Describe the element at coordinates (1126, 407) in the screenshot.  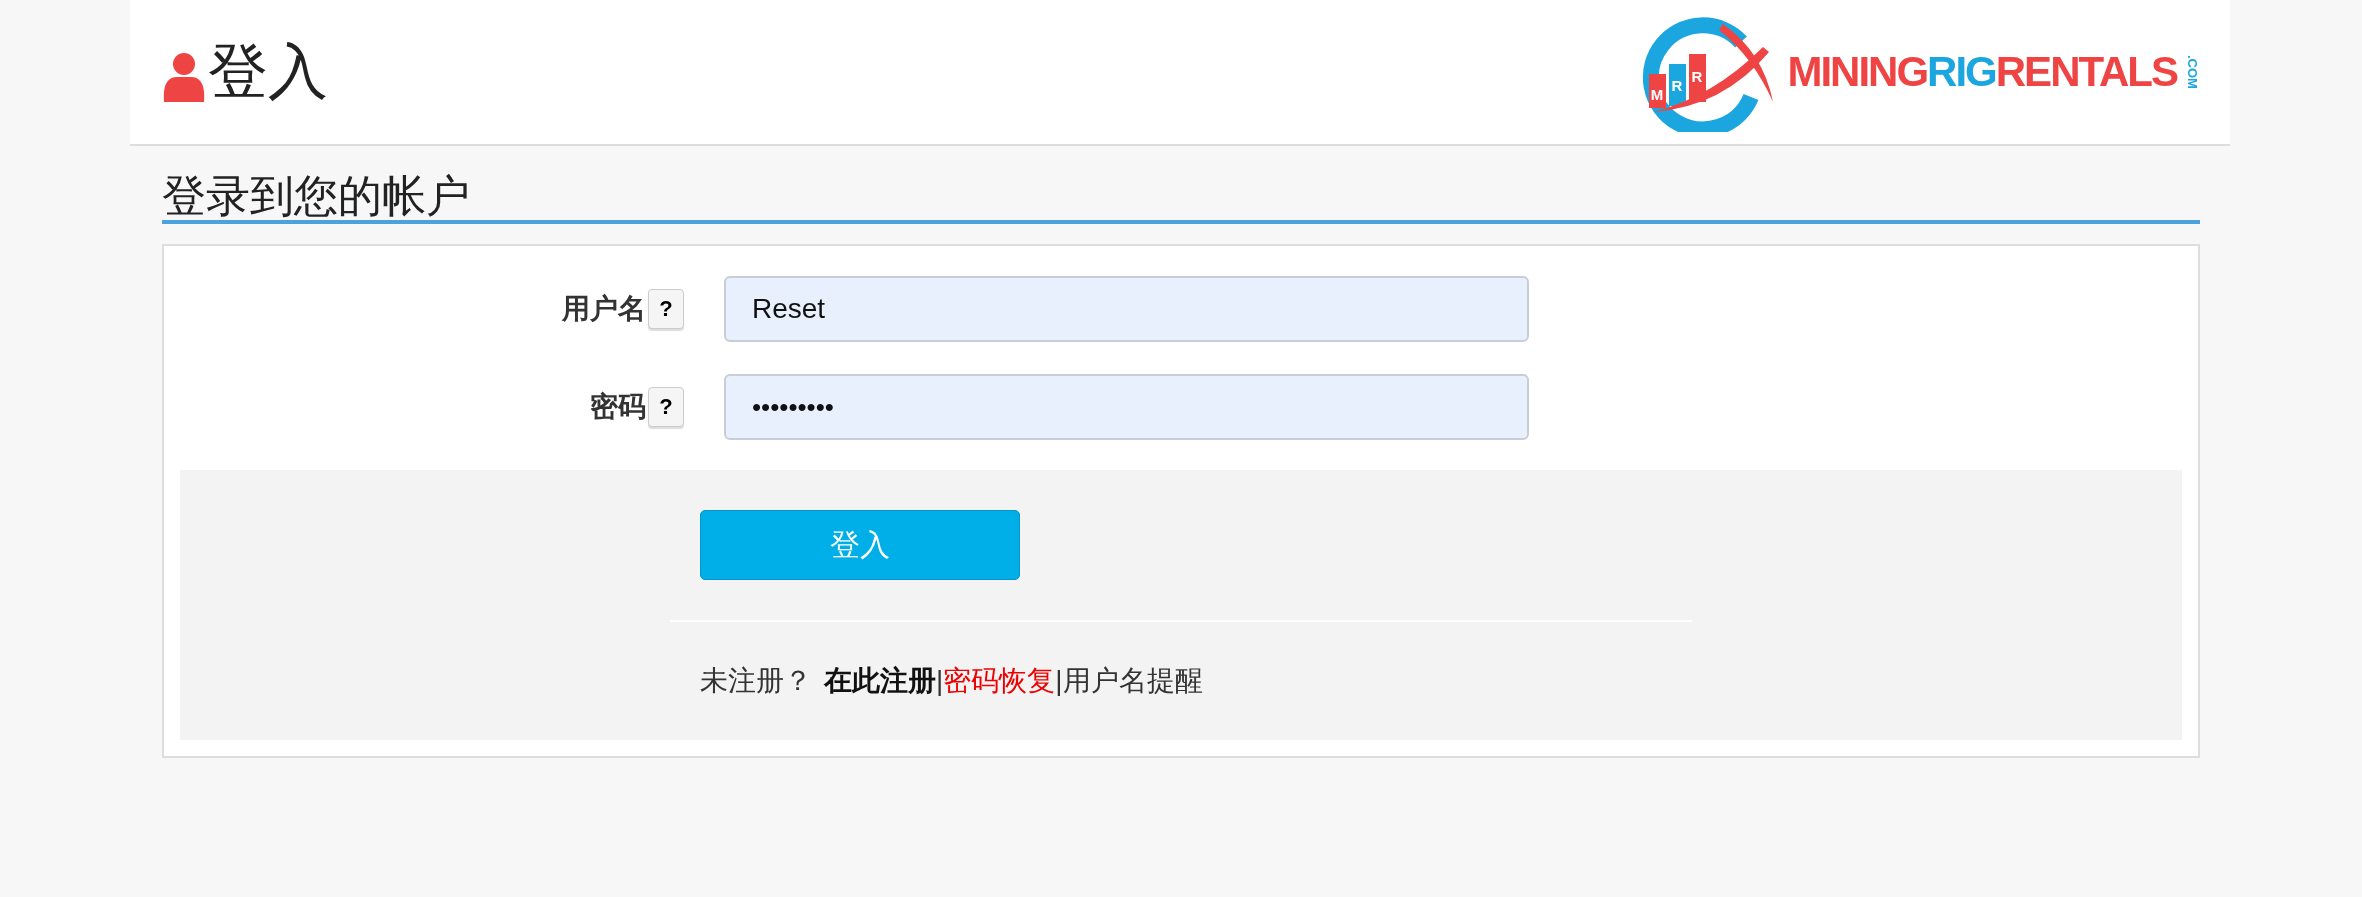
I see `password-field: •••••••••` at that location.